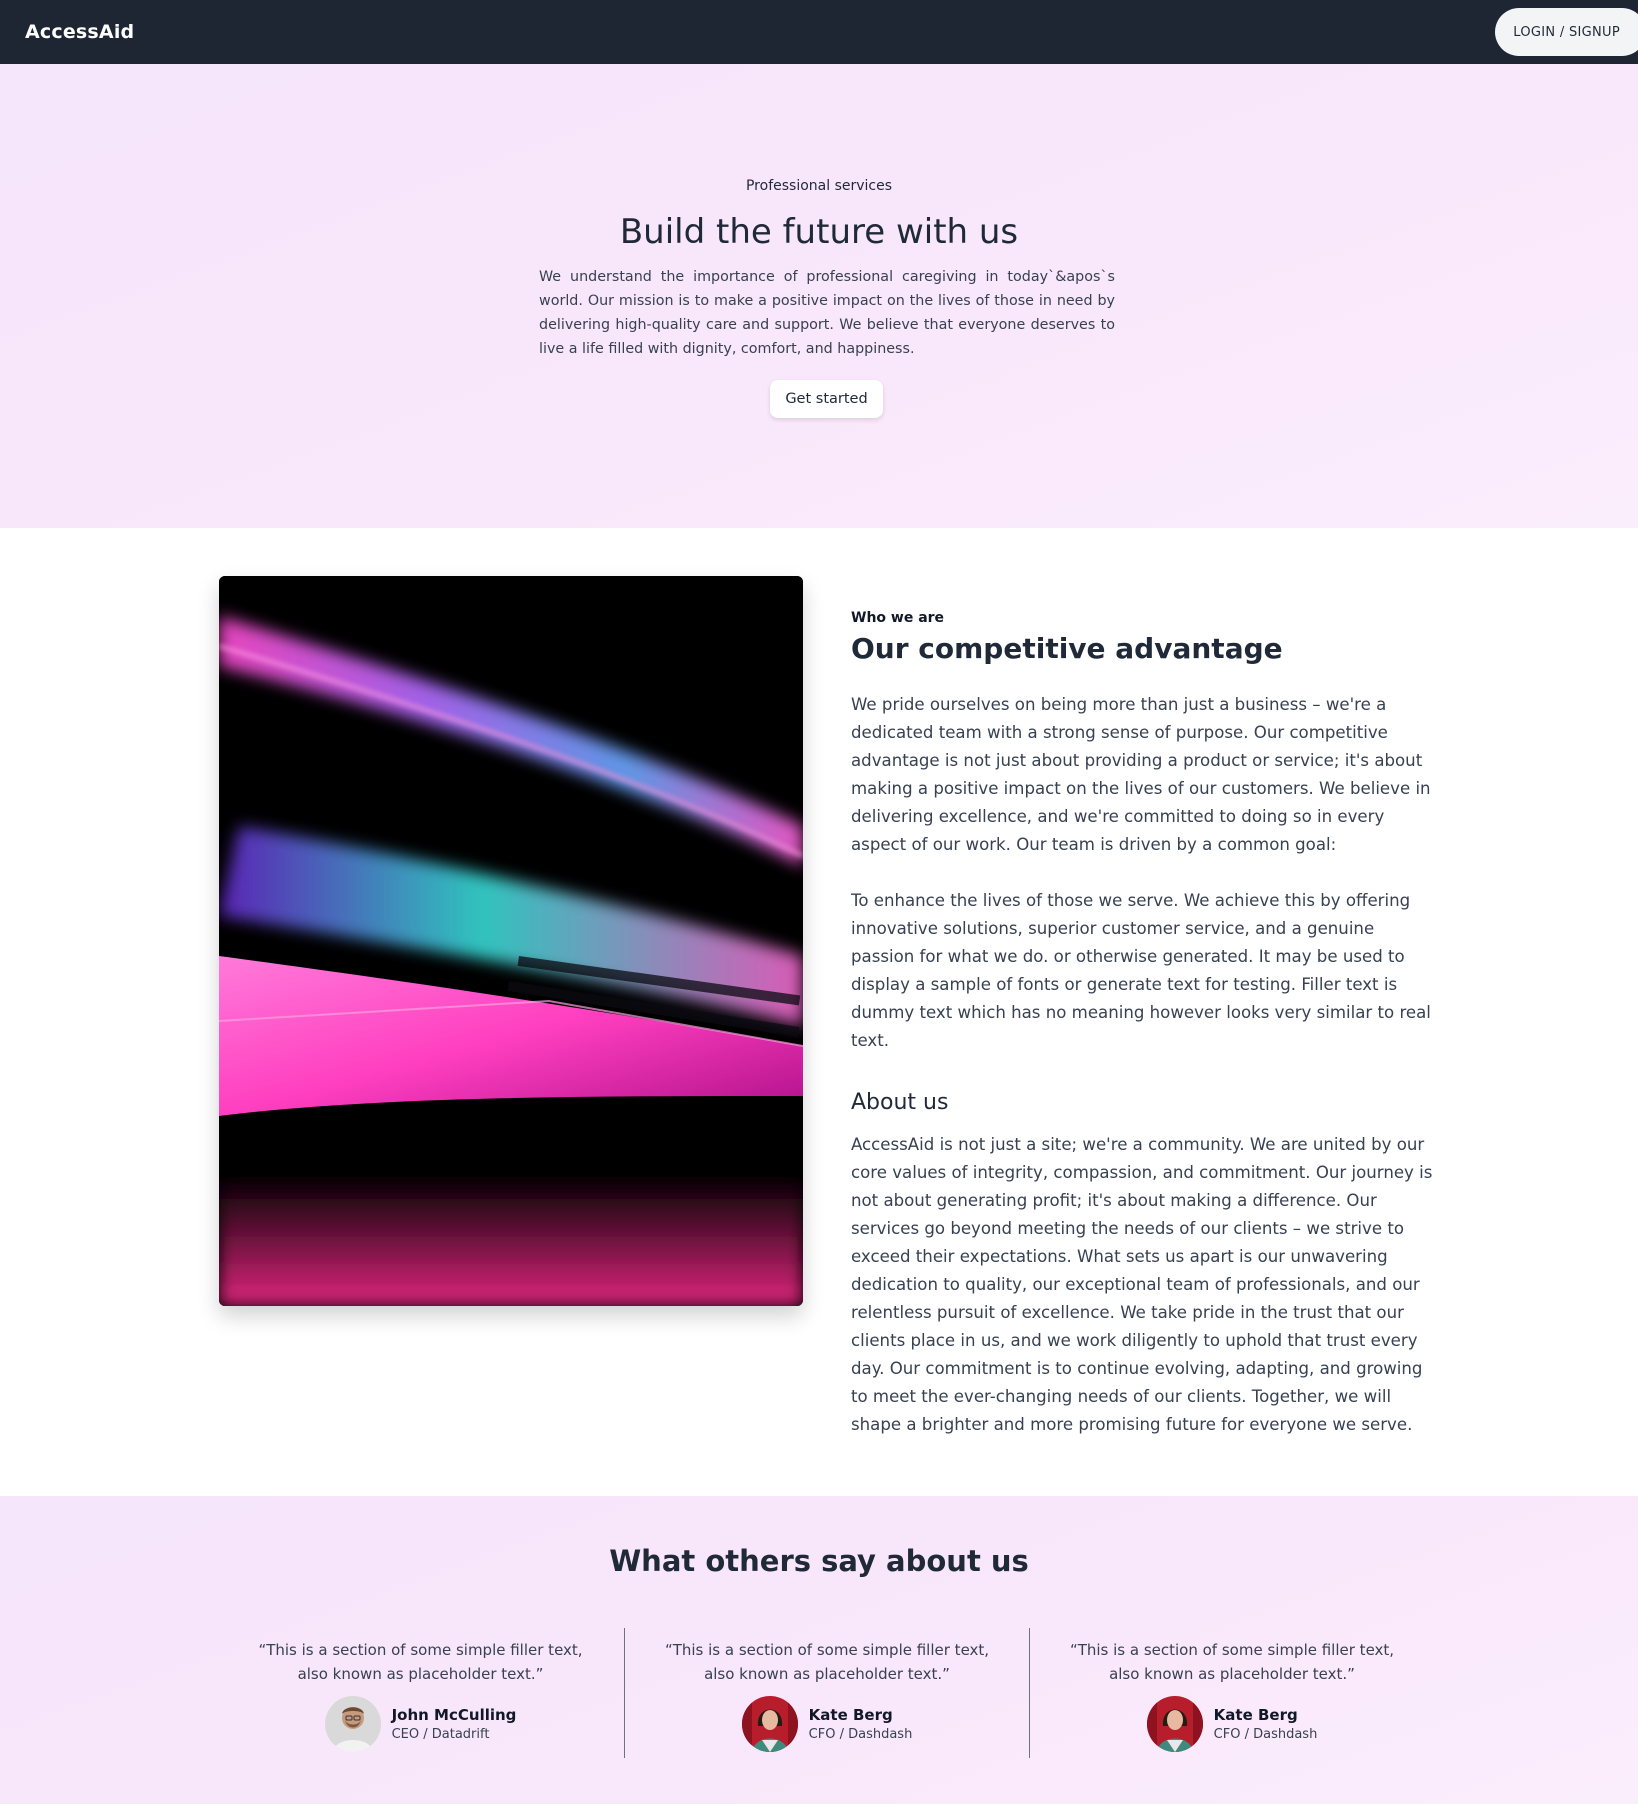 This screenshot has width=1638, height=1804. I want to click on about-kicker: Who we are, so click(898, 618).